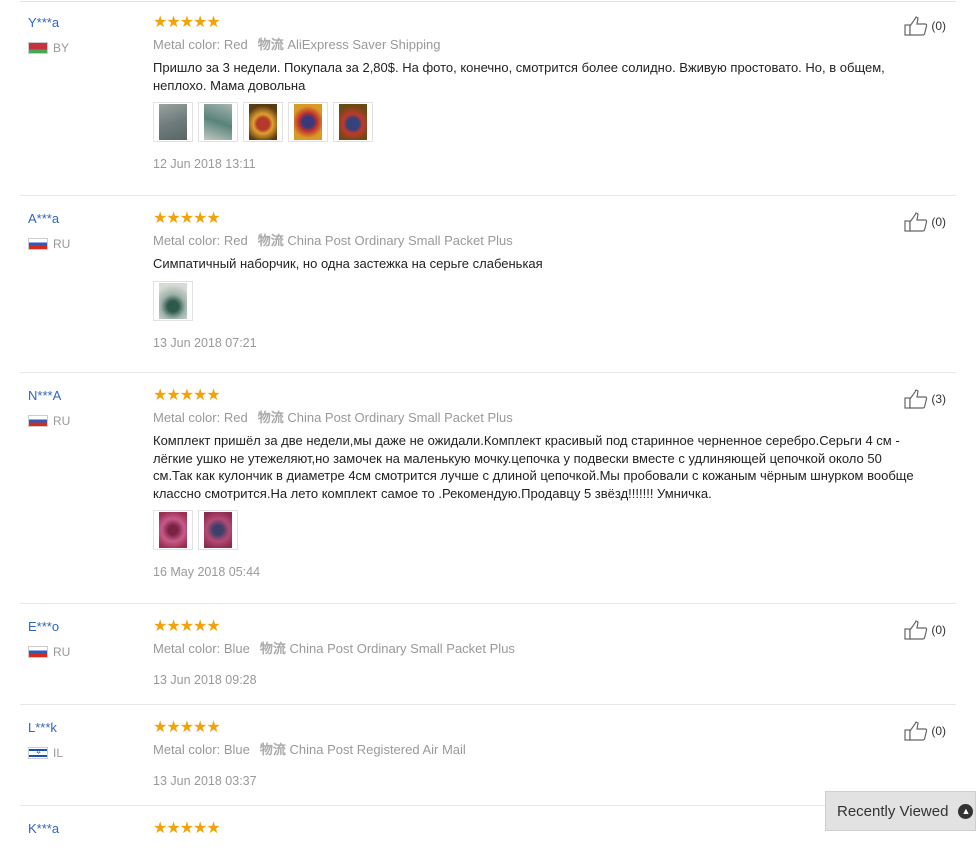 The width and height of the screenshot is (976, 866). Describe the element at coordinates (88, 627) in the screenshot. I see `reviewer-name: E***o` at that location.